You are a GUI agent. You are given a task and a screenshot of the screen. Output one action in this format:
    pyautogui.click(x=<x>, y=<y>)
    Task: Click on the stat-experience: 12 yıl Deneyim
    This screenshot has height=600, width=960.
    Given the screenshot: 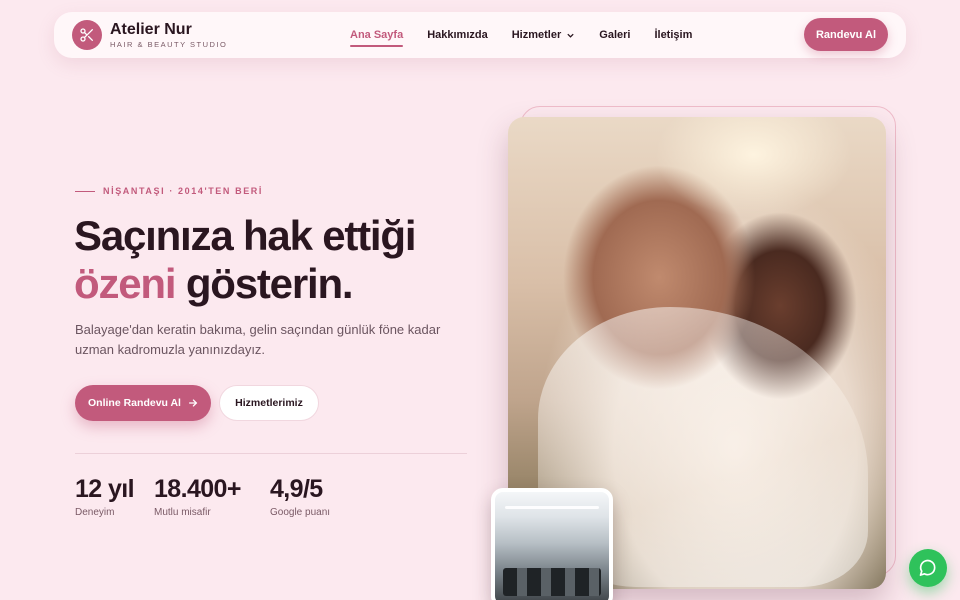 What is the action you would take?
    pyautogui.click(x=105, y=496)
    